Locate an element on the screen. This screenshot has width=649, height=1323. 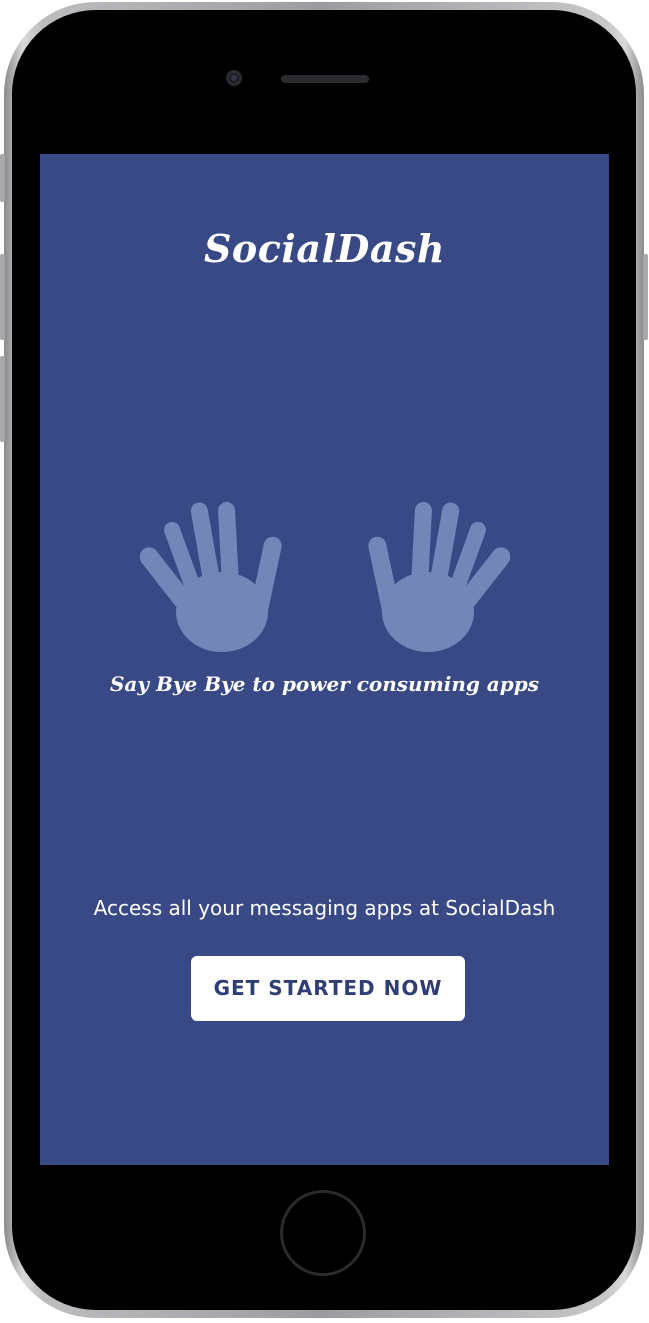
power-button is located at coordinates (645, 297).